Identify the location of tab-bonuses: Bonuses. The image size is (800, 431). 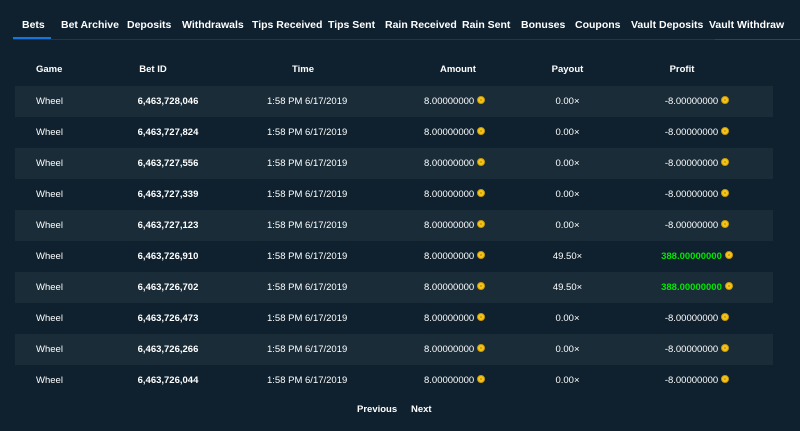
(543, 19).